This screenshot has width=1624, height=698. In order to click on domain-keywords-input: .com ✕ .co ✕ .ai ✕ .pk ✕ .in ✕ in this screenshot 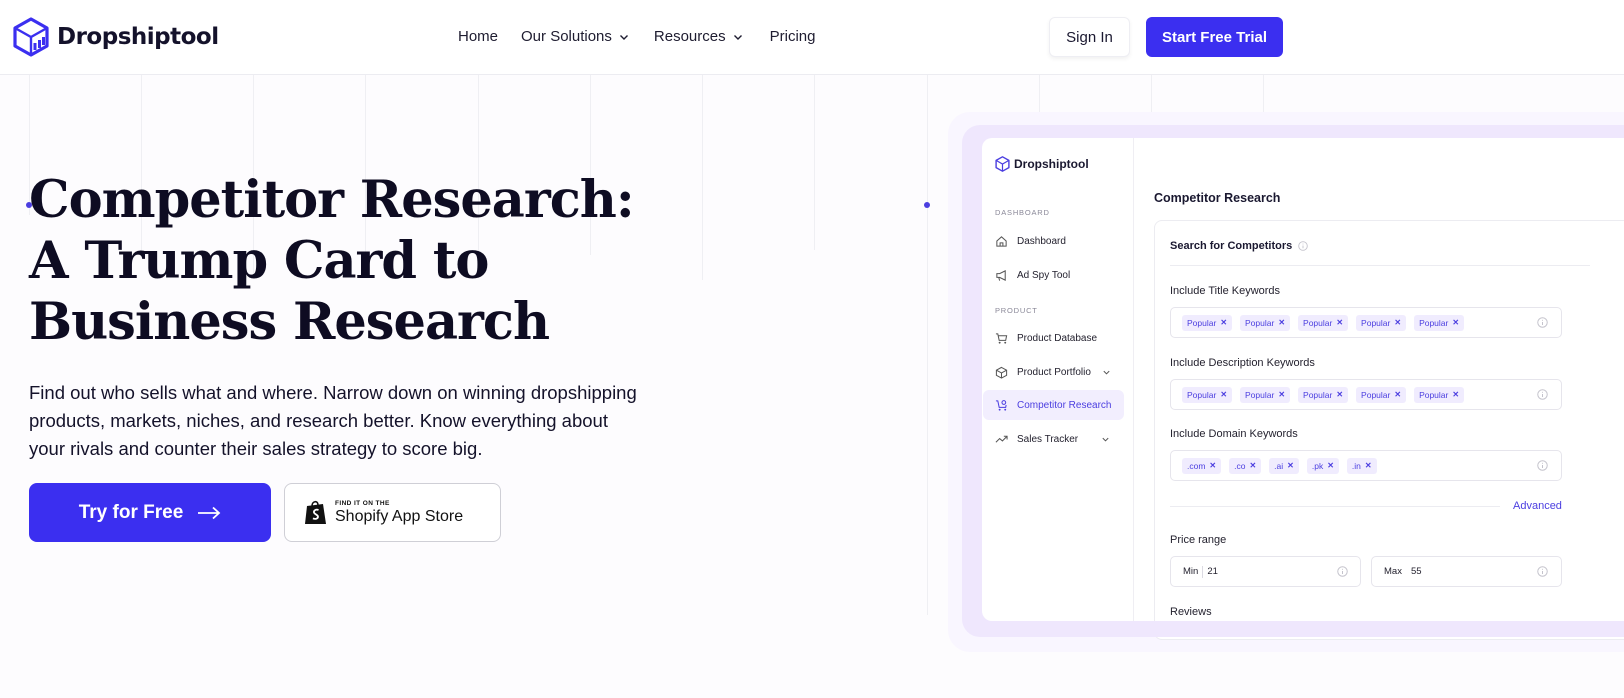, I will do `click(1366, 465)`.